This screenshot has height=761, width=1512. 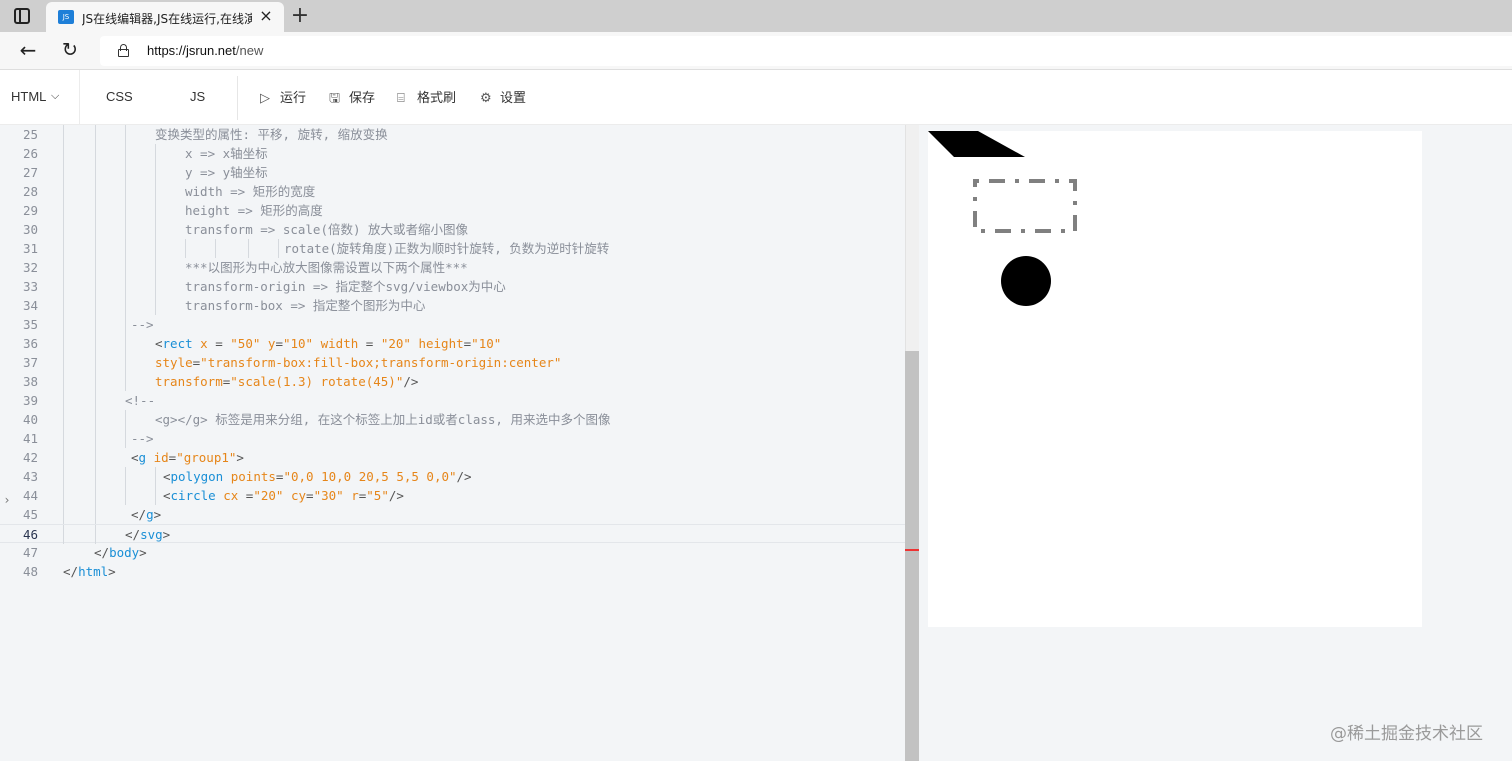 I want to click on code-line: 25 变换类型的属性: 平移, 旋转, 缩放变换, so click(x=452, y=134).